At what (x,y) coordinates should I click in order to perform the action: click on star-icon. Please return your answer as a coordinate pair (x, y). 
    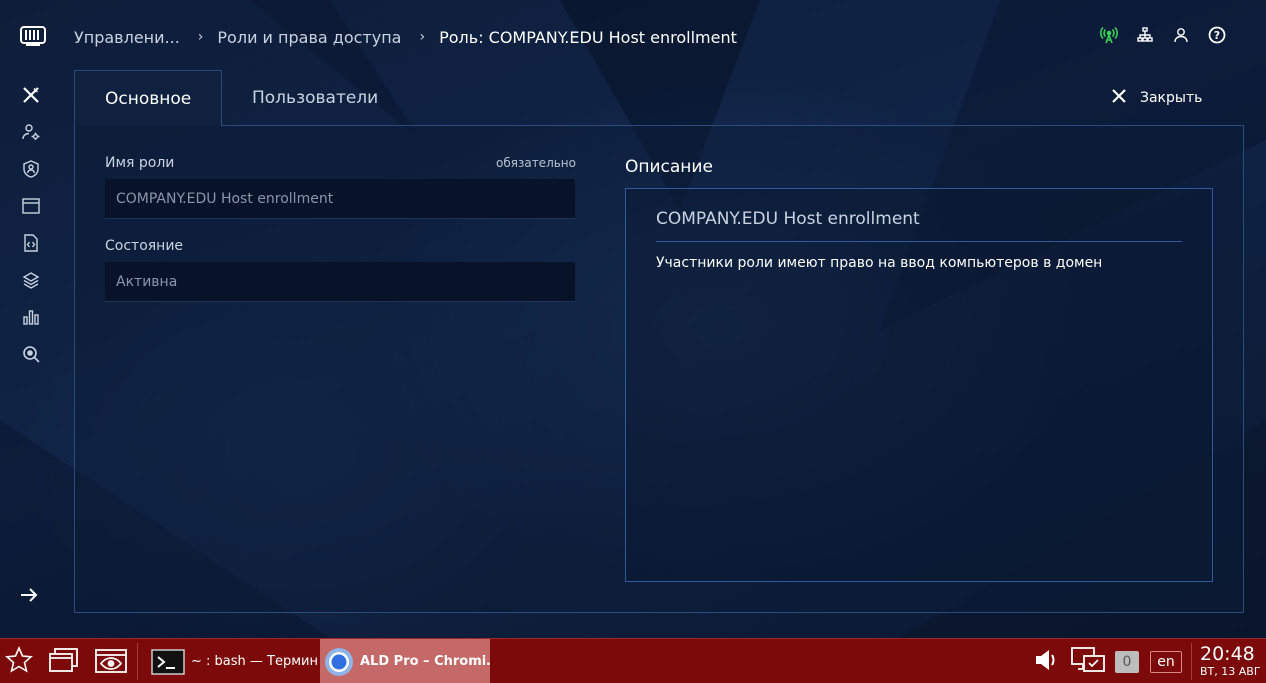
    Looking at the image, I should click on (19, 661).